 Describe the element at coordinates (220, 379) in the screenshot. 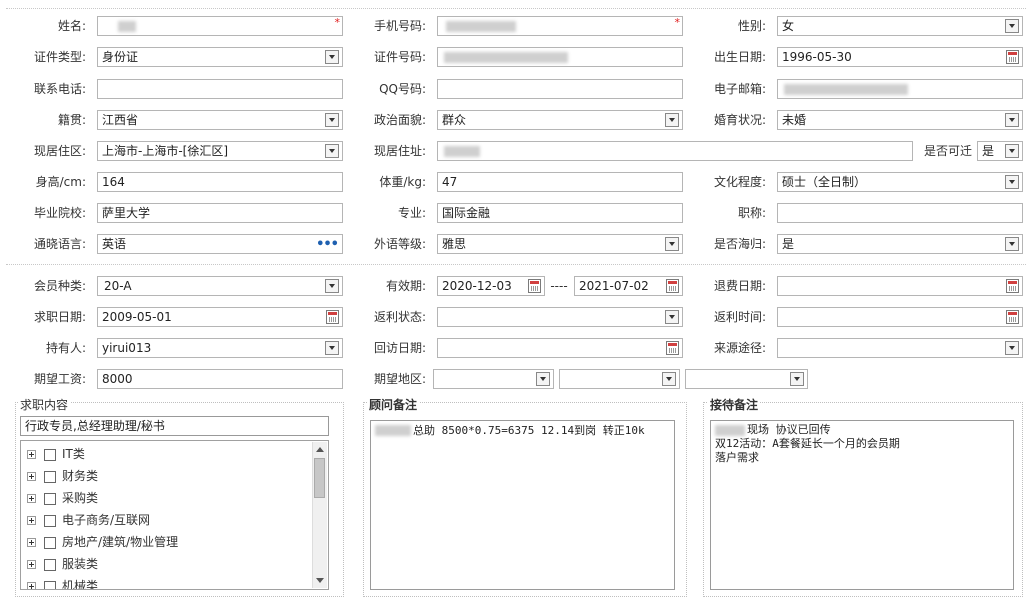

I see `expected-salary-input: 8000` at that location.